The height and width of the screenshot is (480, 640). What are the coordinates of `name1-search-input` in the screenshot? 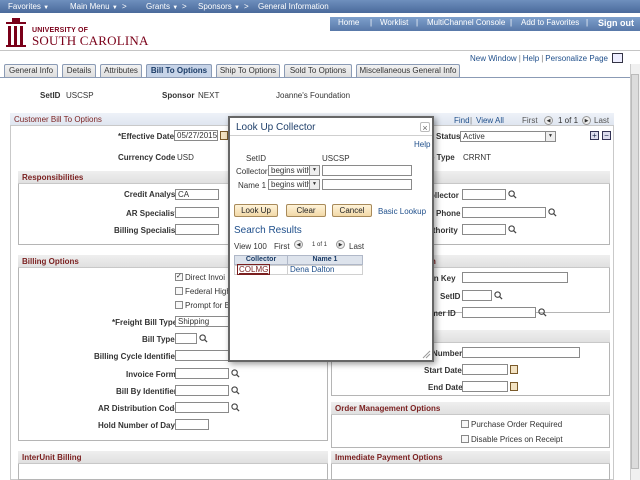 It's located at (367, 184).